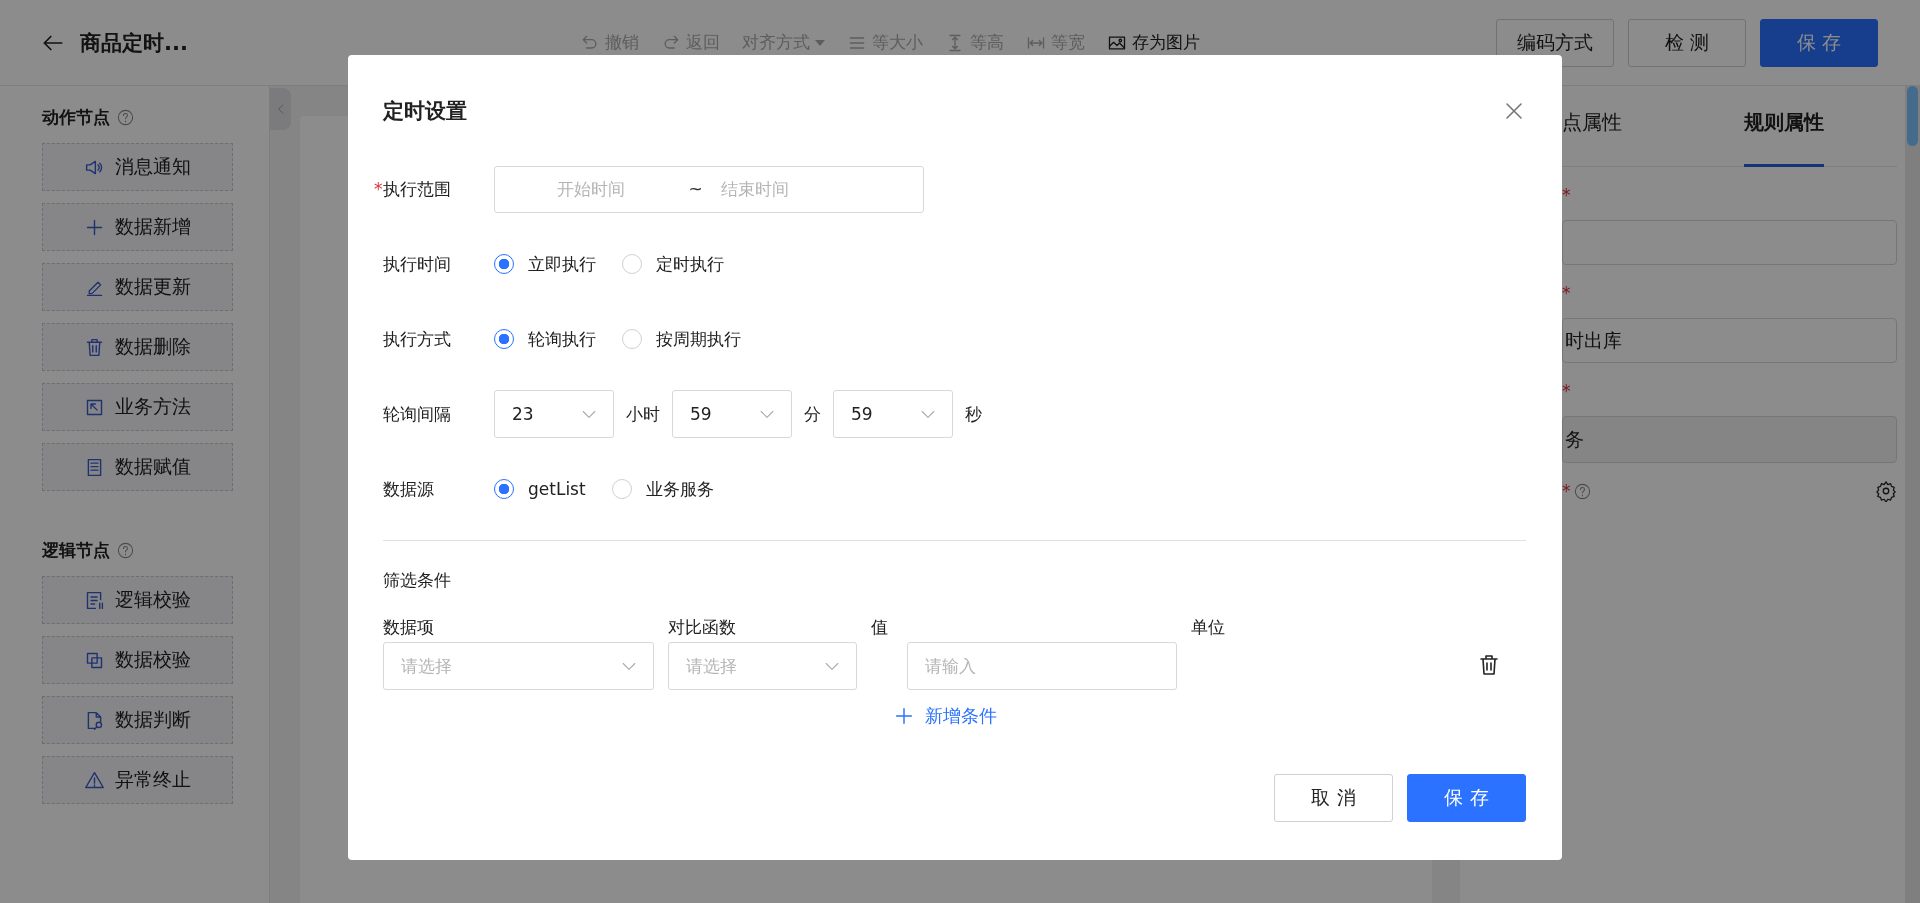 This screenshot has width=1920, height=903. I want to click on dialog-button: 保 存, so click(1466, 798).